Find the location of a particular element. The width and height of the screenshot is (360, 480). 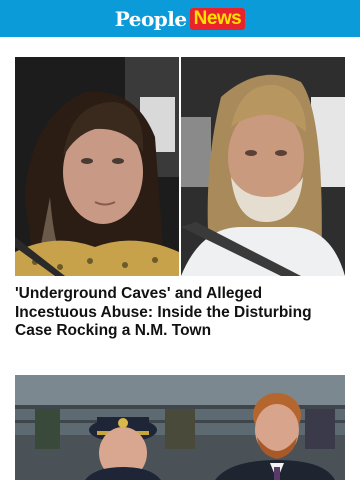

site-header: People News is located at coordinates (180, 18).